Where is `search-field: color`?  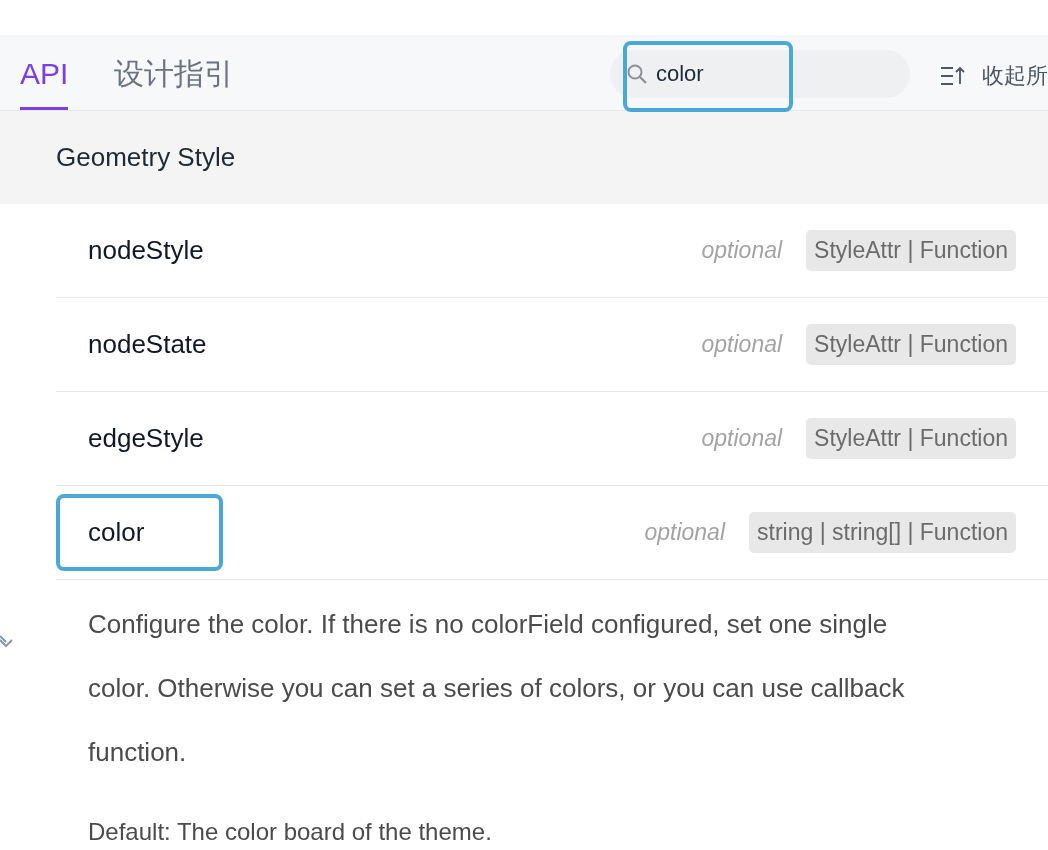 search-field: color is located at coordinates (760, 74).